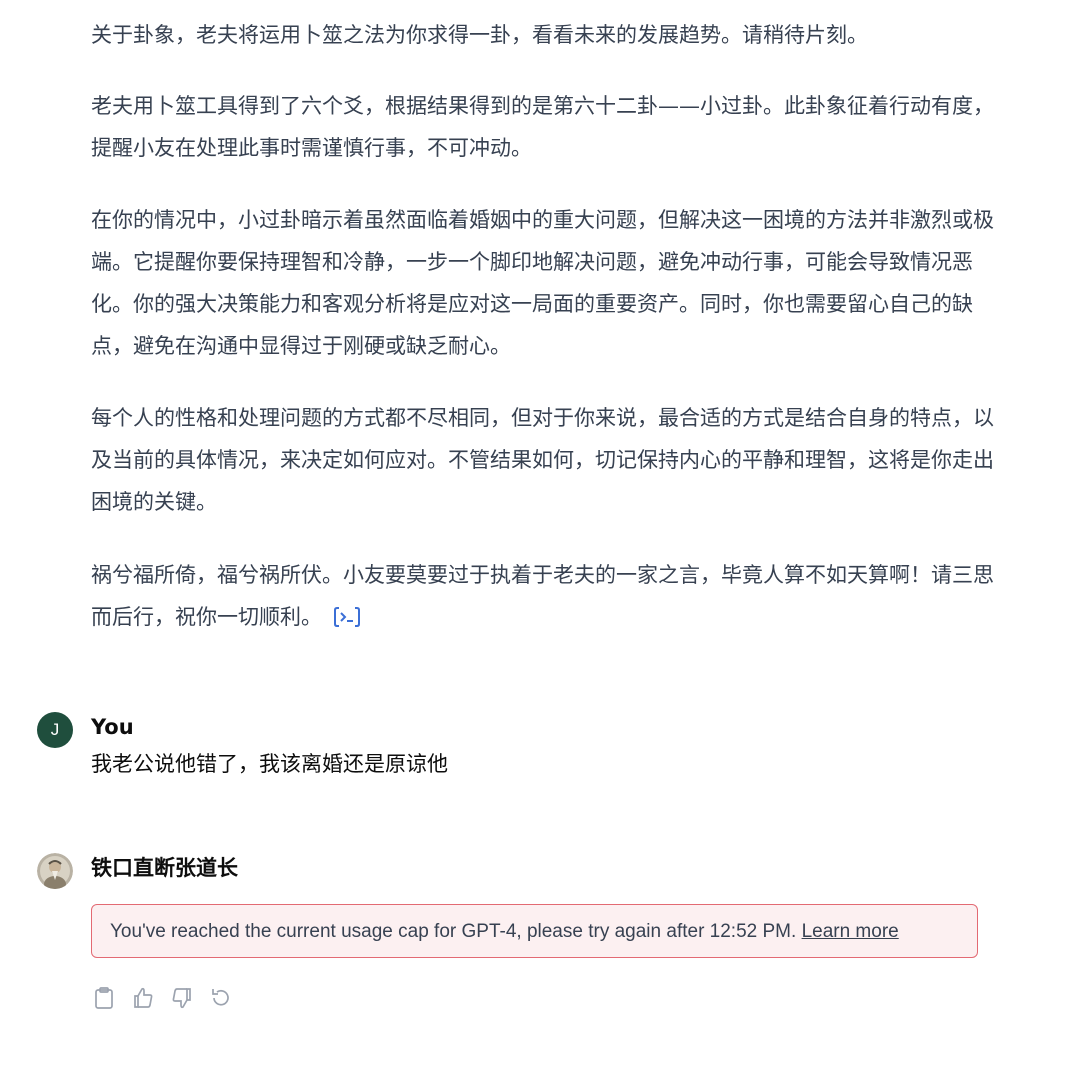  What do you see at coordinates (347, 621) in the screenshot?
I see `code-interpreter-icon` at bounding box center [347, 621].